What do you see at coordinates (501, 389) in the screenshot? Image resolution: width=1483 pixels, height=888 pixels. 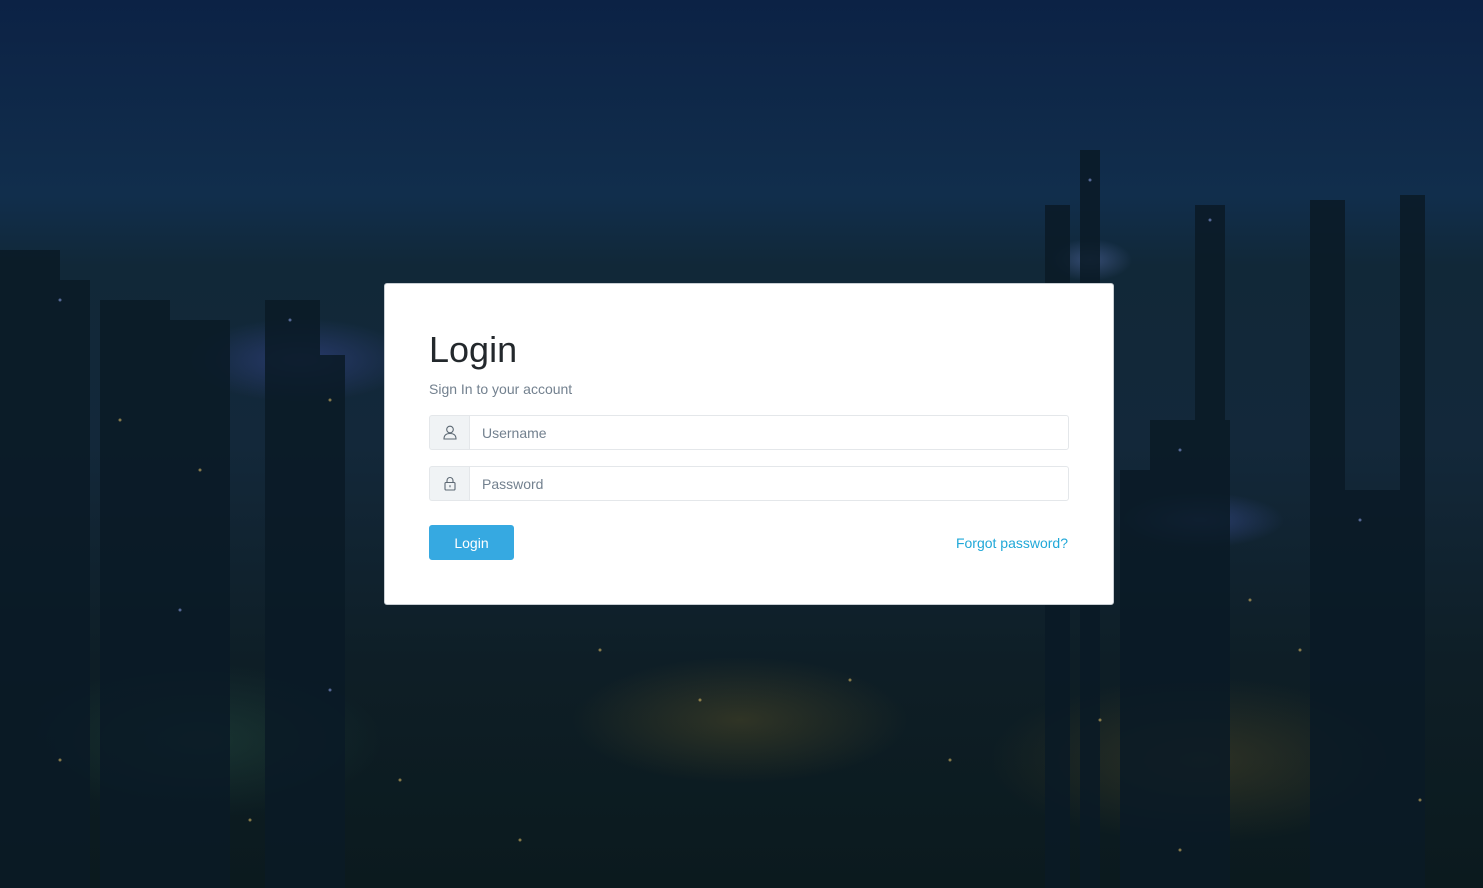 I see `login-subtitle: Sign In to your account` at bounding box center [501, 389].